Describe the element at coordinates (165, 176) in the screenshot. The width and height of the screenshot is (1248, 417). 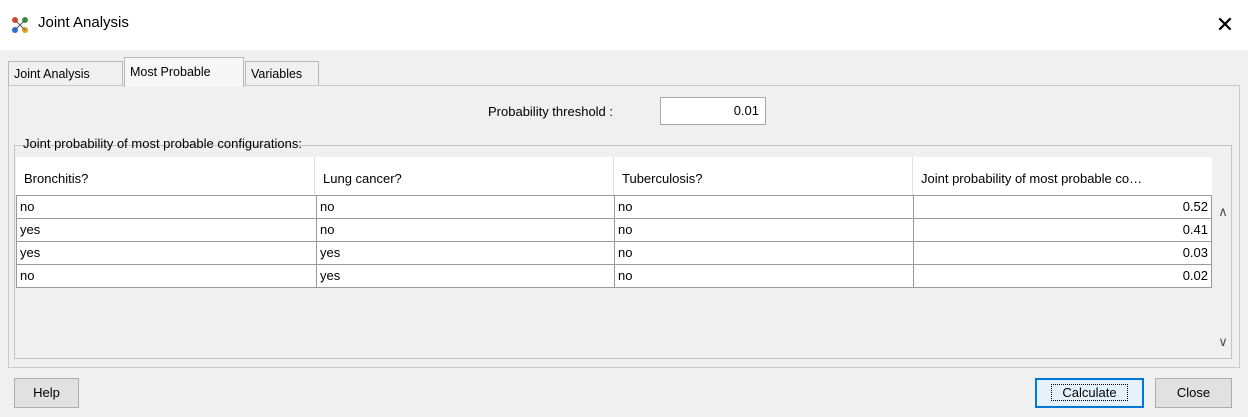
I see `column-header-bronchitis: Bronchitis?` at that location.